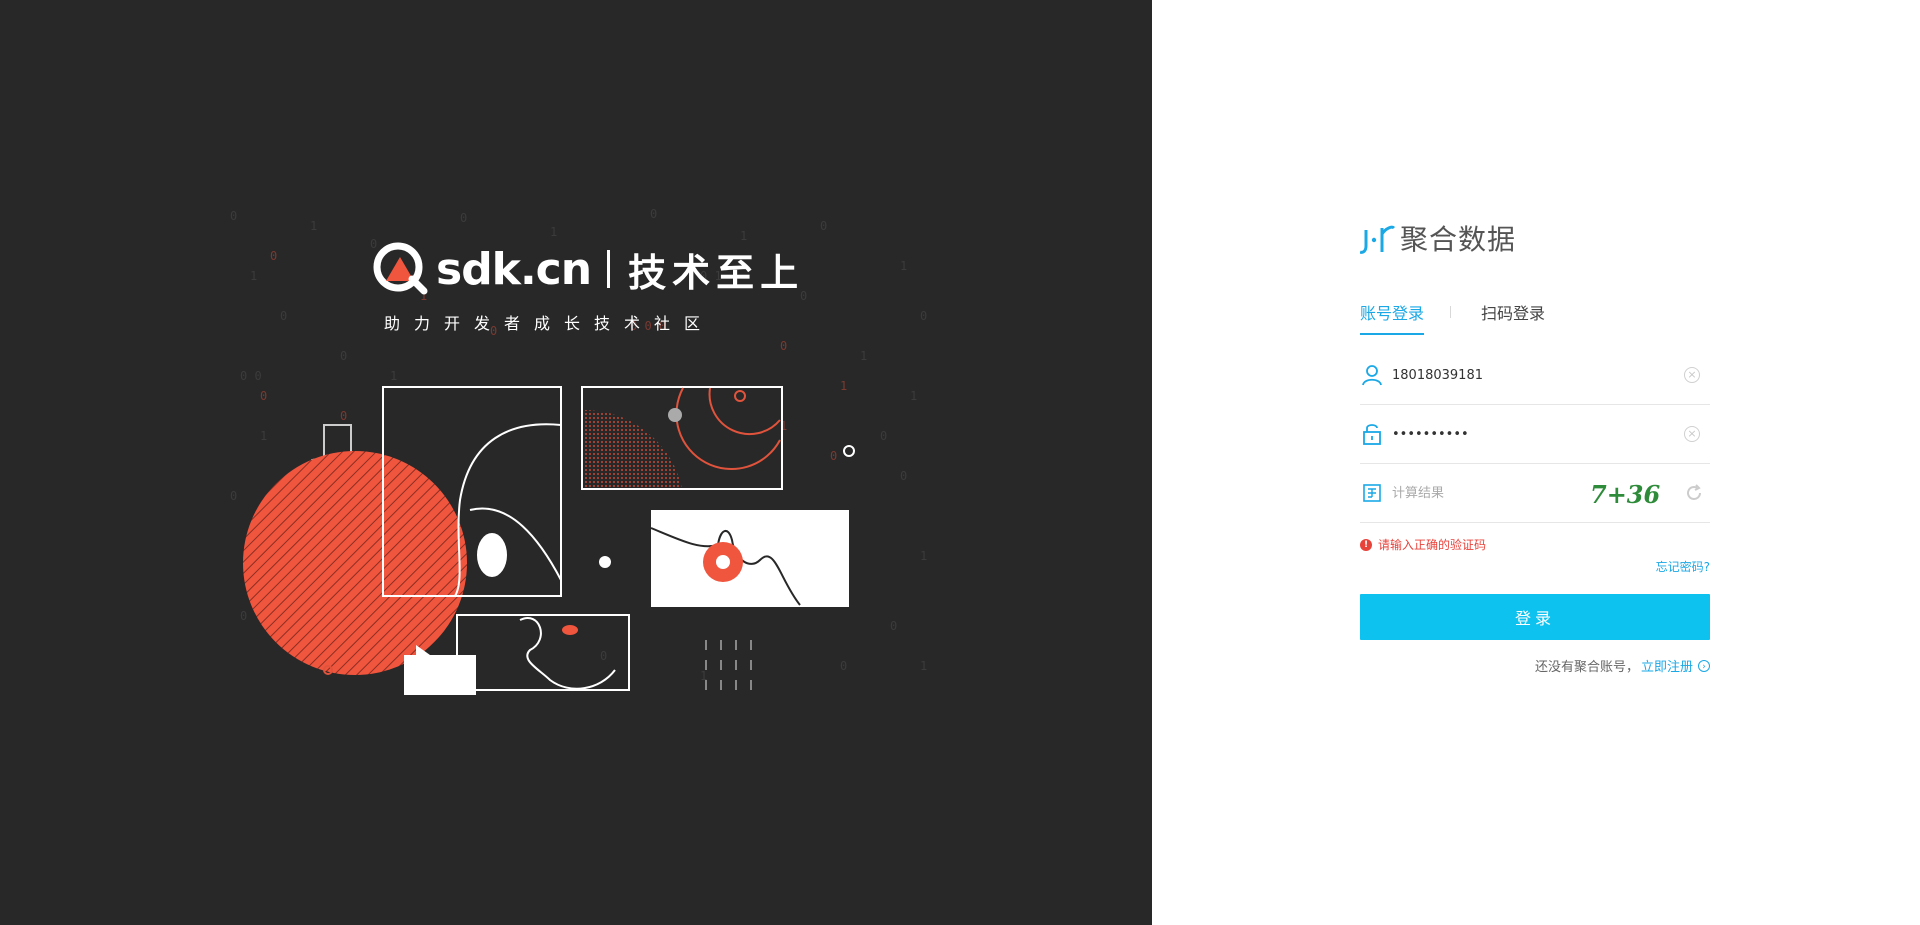  What do you see at coordinates (1692, 375) in the screenshot?
I see `clear-username-icon: ×` at bounding box center [1692, 375].